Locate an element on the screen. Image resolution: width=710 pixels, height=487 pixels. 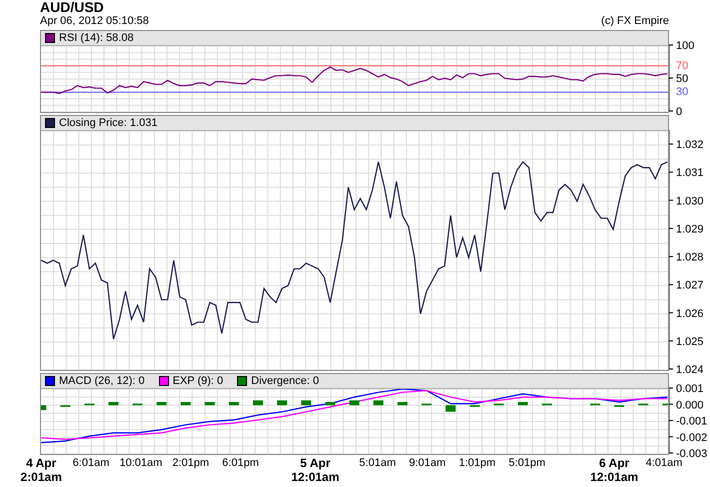
axis-tick-label: 1.029 is located at coordinates (686, 229).